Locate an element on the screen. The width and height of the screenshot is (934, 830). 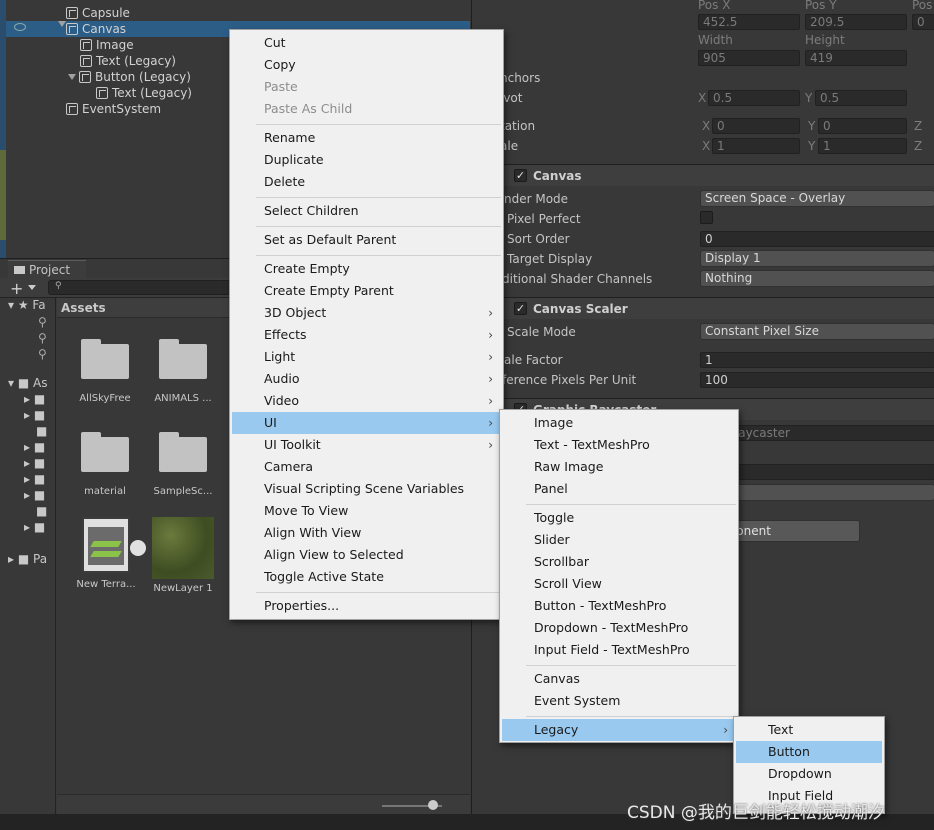
menu-item-dropdown-textmeshpro: Dropdown - TextMeshPro is located at coordinates (619, 628).